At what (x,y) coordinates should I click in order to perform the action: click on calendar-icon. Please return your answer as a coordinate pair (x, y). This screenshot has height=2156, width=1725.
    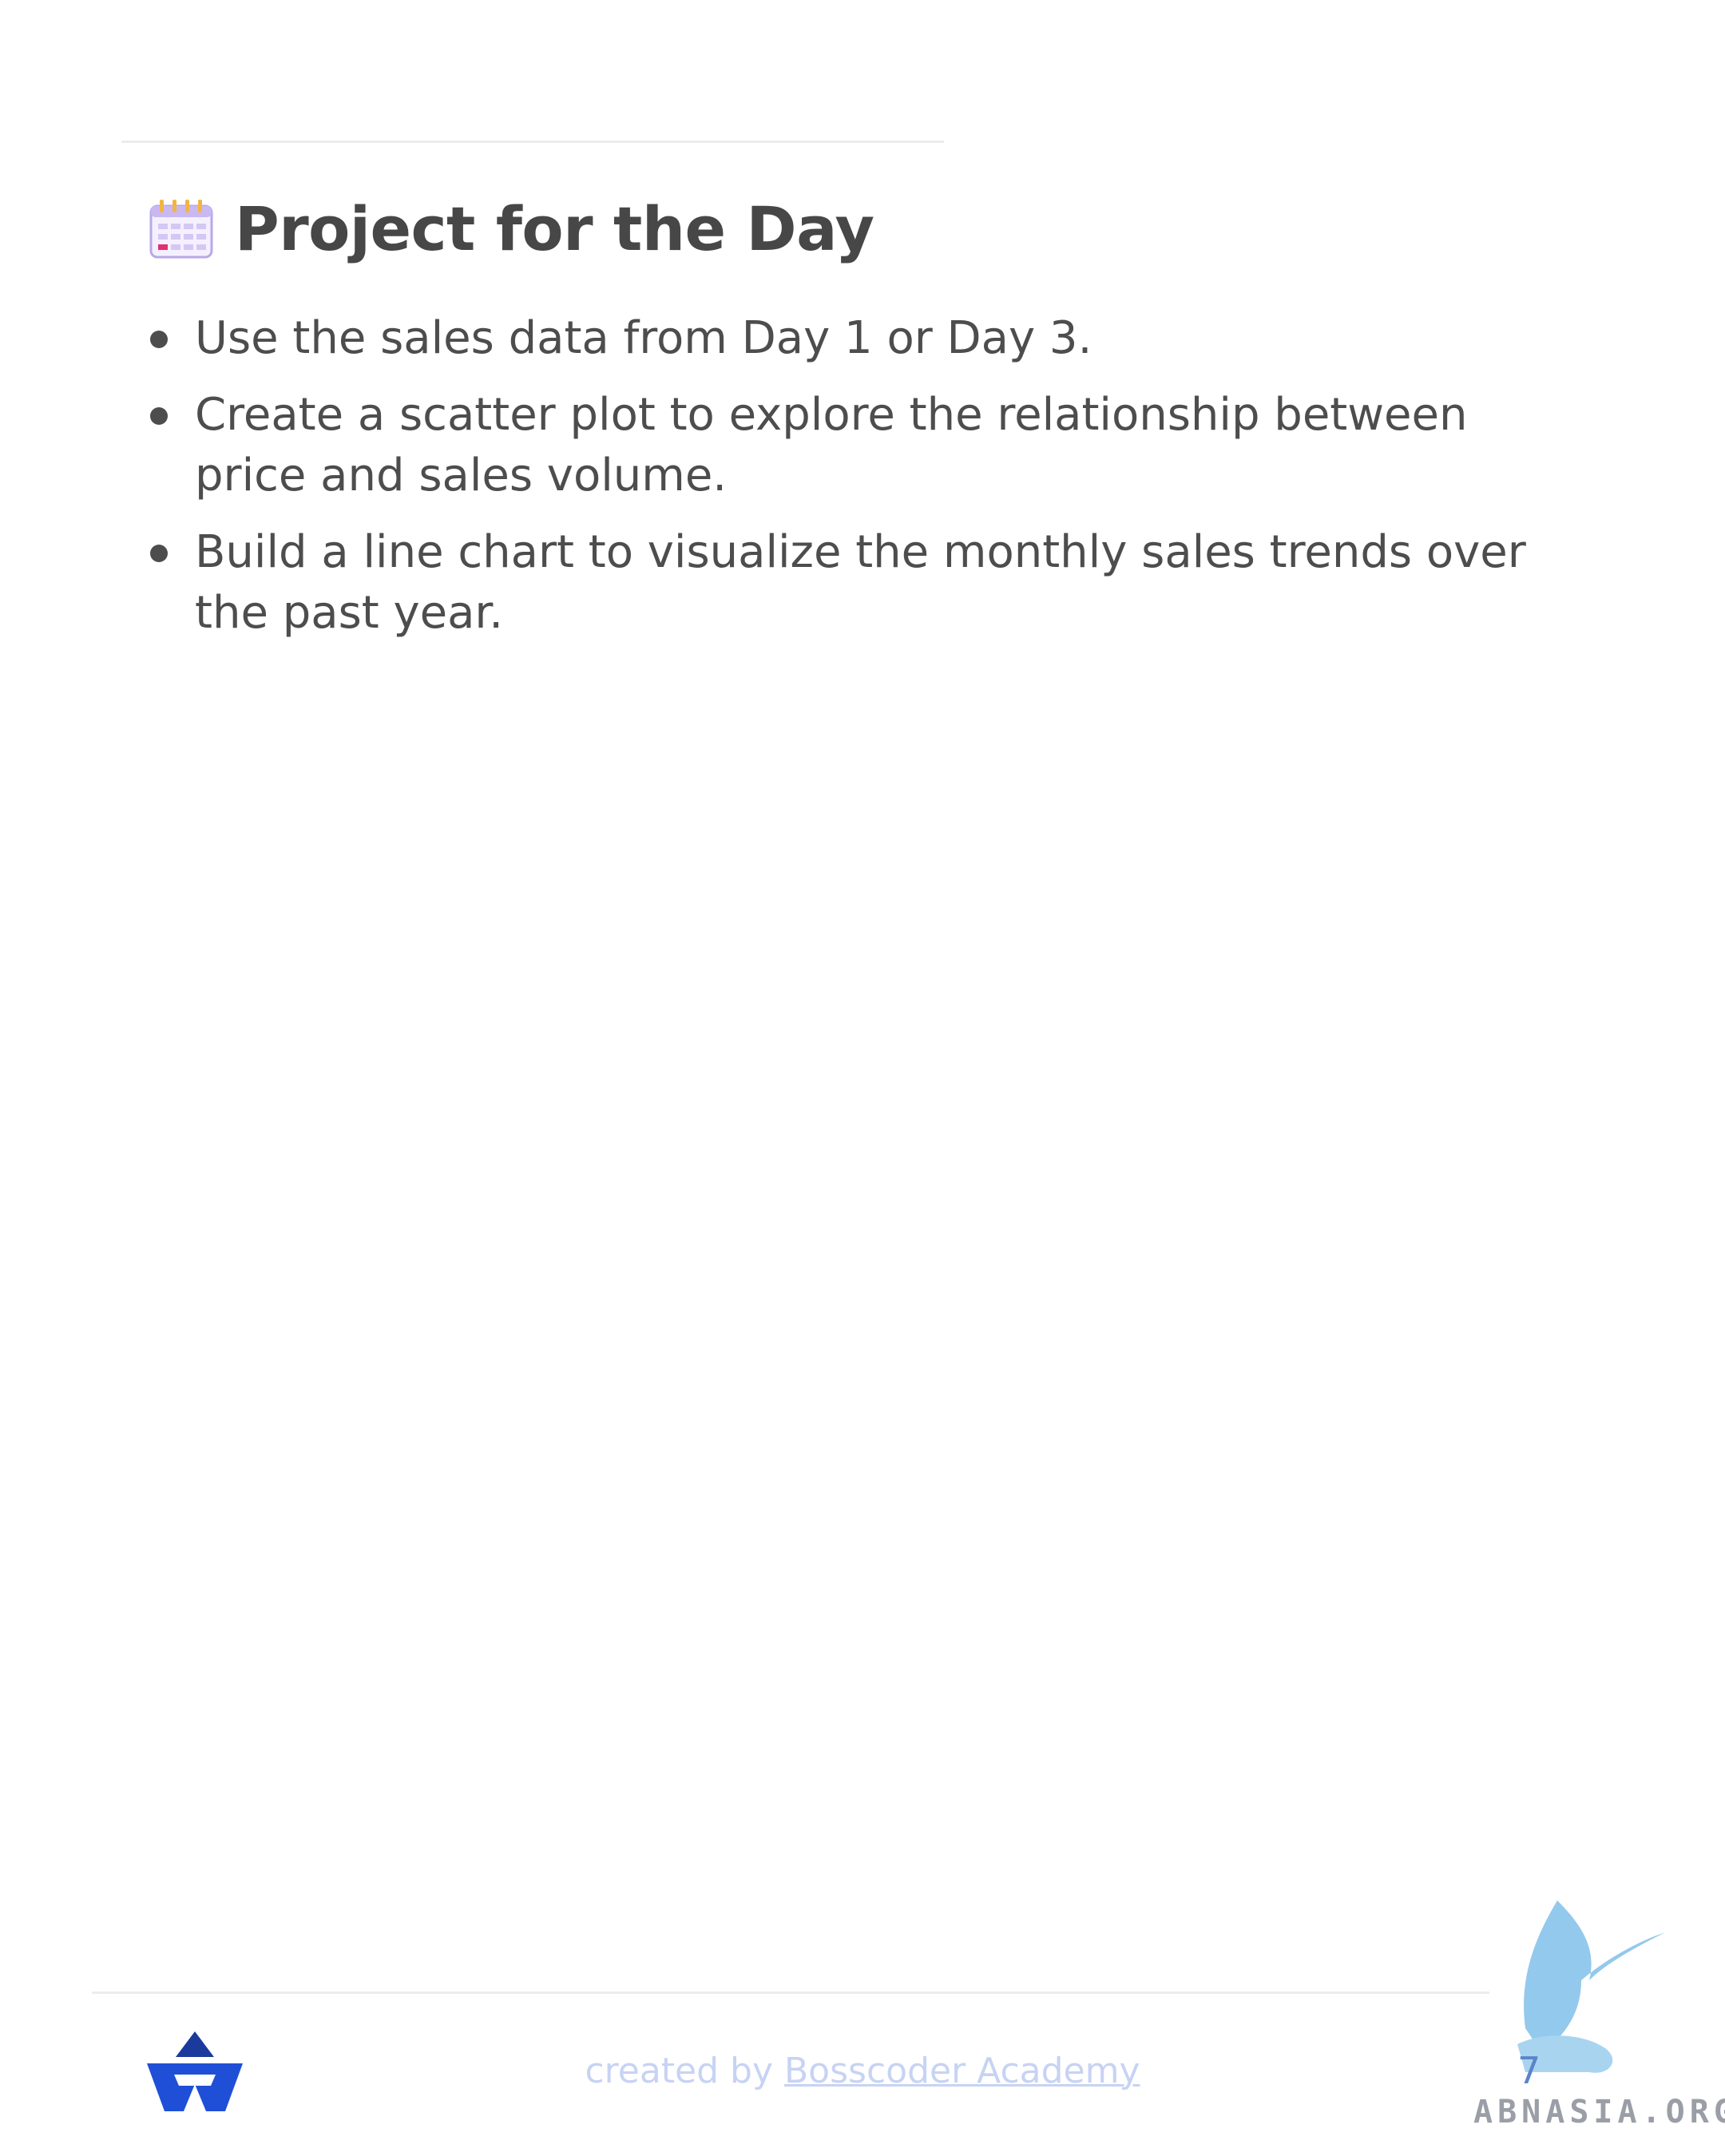
    Looking at the image, I should click on (181, 228).